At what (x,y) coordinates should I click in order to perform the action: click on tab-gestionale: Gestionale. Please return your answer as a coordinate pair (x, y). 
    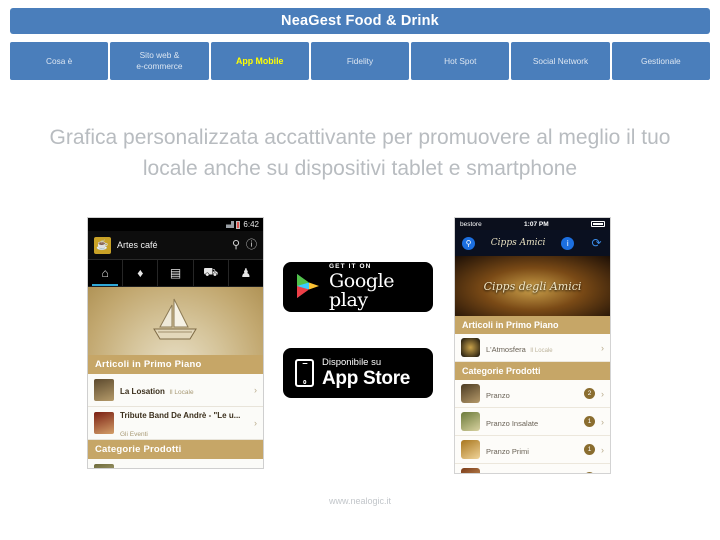
    Looking at the image, I should click on (660, 61).